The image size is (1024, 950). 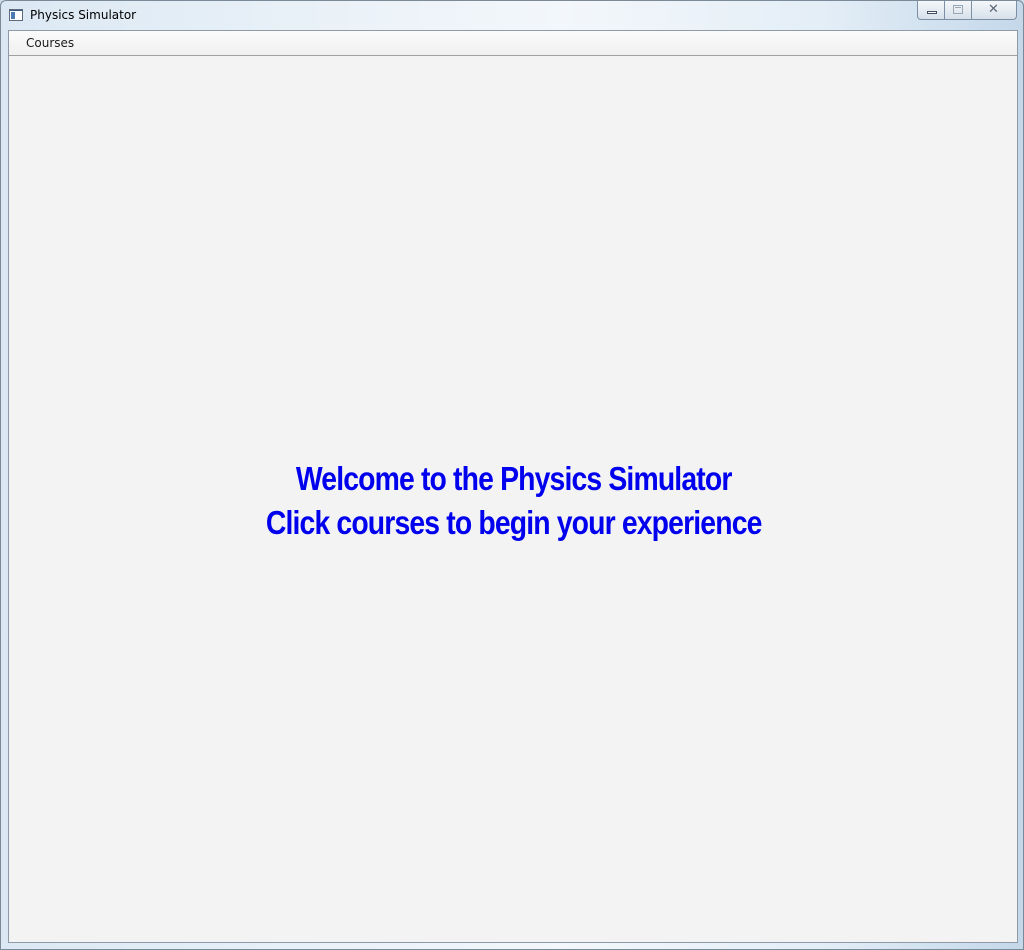 I want to click on welcome-instruction: Click courses to begin your experience, so click(x=514, y=522).